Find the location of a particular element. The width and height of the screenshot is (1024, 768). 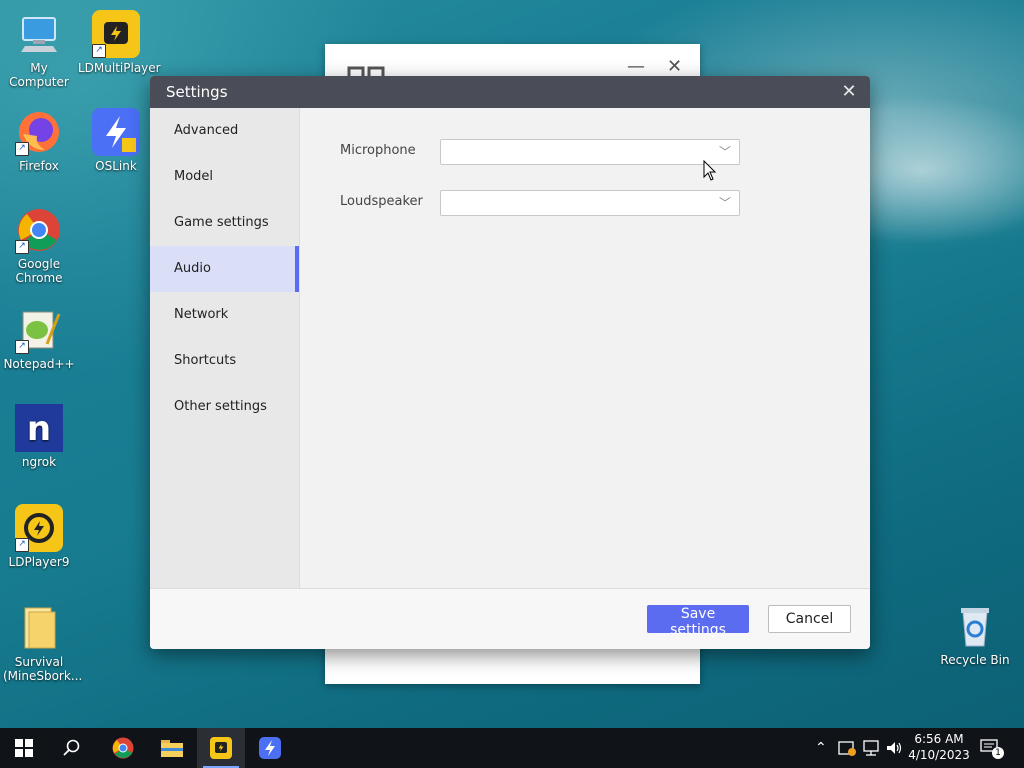

desktop-icon-label: LDMultiPlayer is located at coordinates (119, 68).